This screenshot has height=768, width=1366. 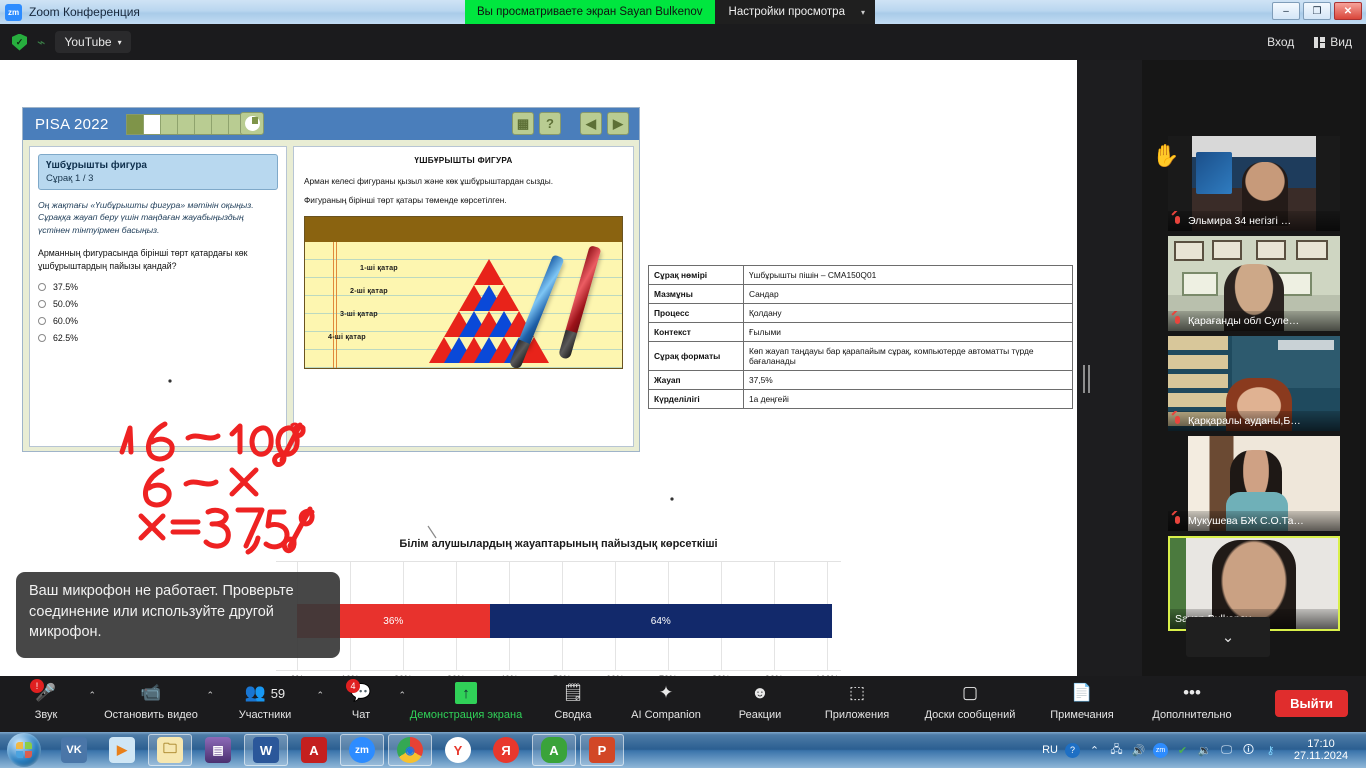 I want to click on zoom-icon: zm, so click(x=362, y=750).